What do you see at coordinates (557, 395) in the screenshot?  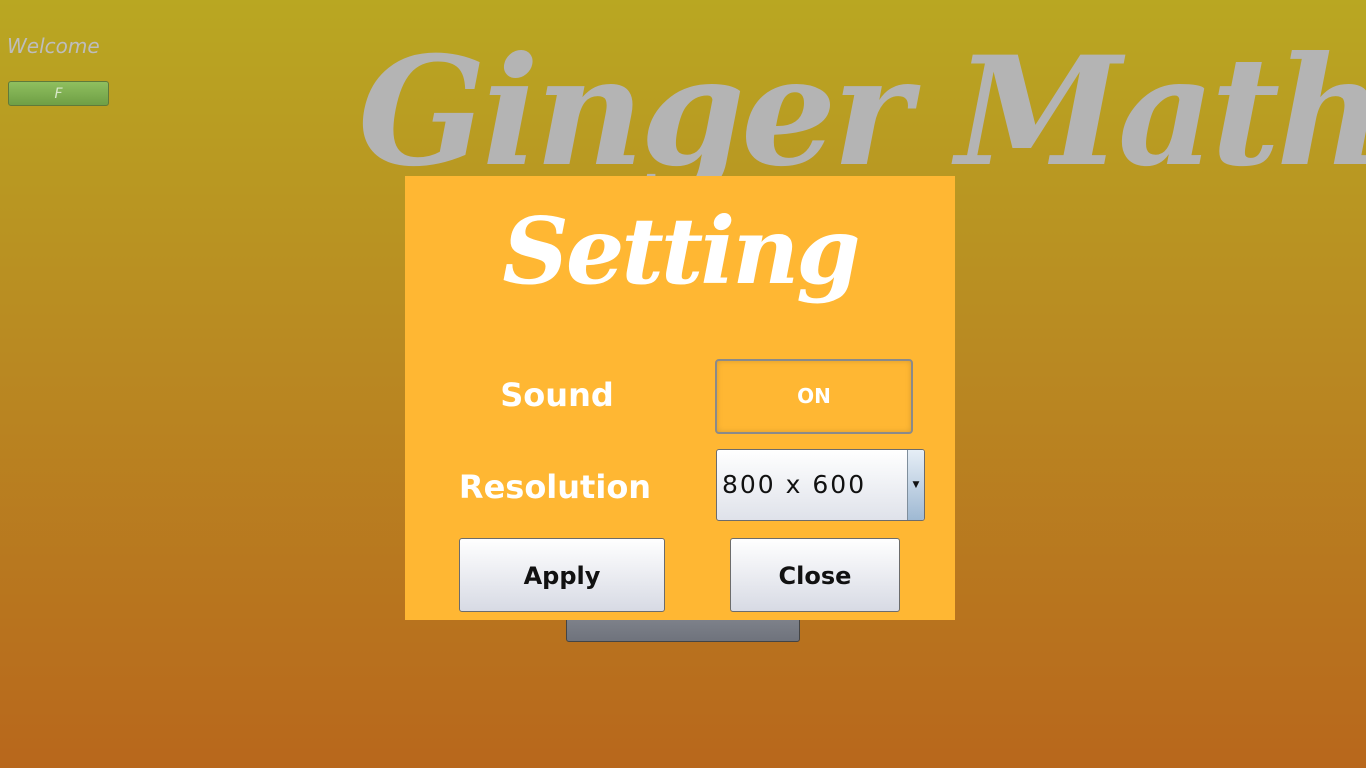 I see `sound-label: Sound` at bounding box center [557, 395].